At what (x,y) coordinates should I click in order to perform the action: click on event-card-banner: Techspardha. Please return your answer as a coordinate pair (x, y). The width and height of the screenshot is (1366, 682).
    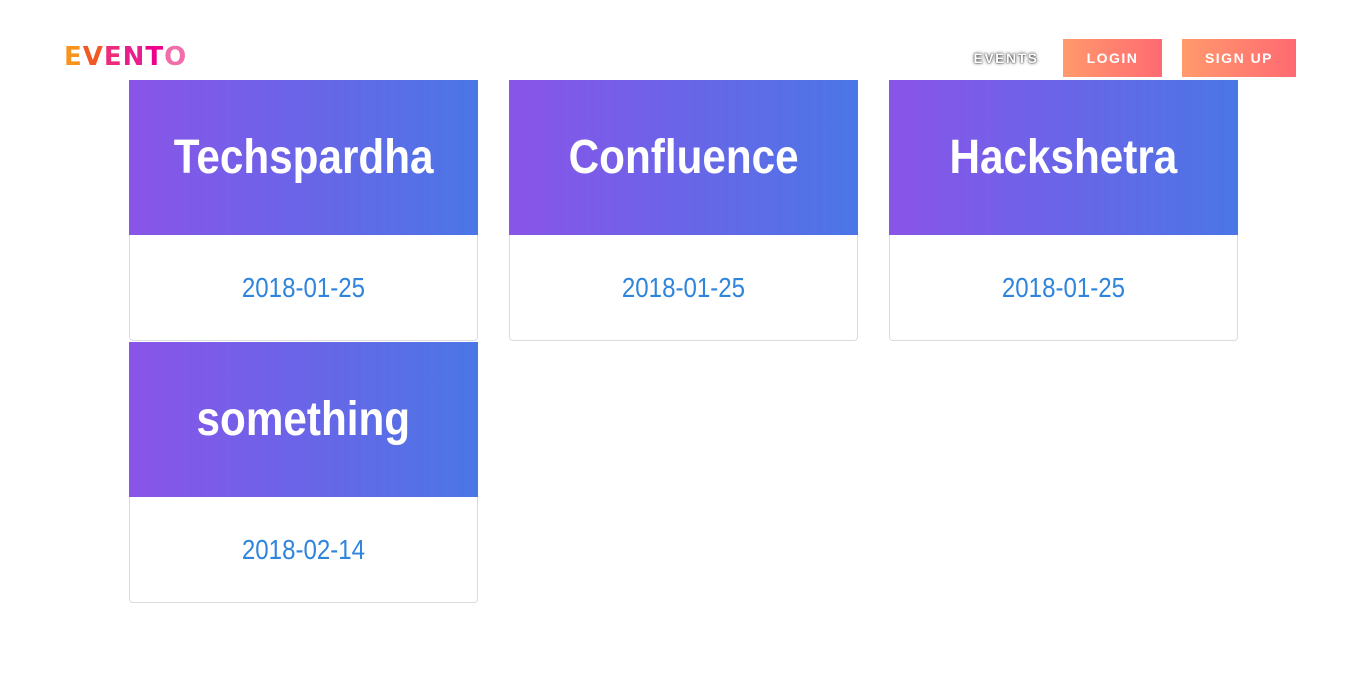
    Looking at the image, I should click on (303, 157).